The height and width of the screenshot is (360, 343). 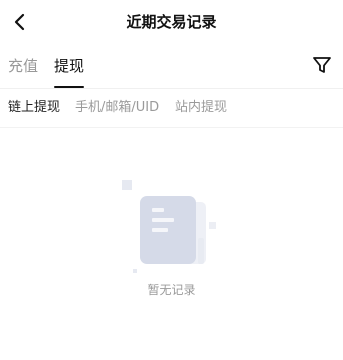 I want to click on tab-deposit: 充值, so click(x=23, y=66).